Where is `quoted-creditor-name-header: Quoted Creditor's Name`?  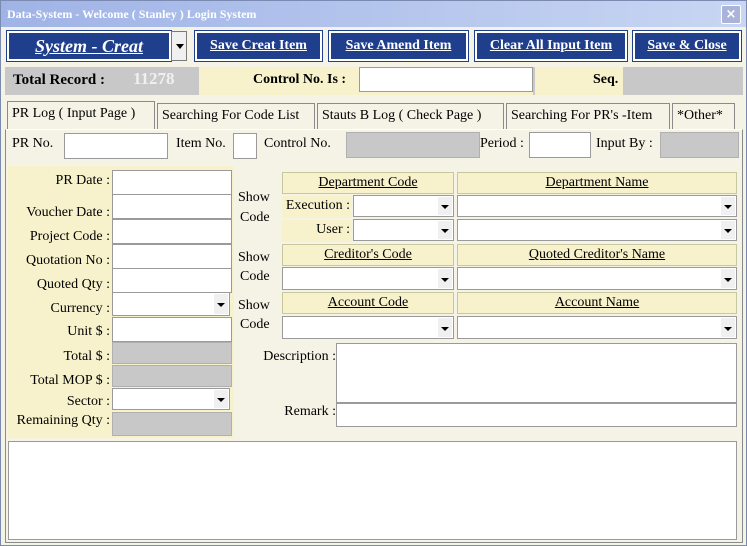
quoted-creditor-name-header: Quoted Creditor's Name is located at coordinates (597, 255).